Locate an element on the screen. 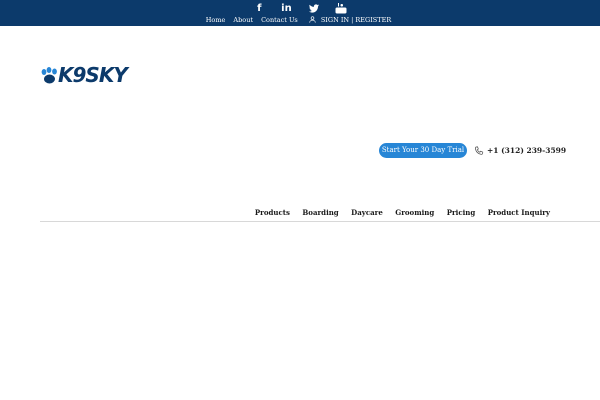 The height and width of the screenshot is (400, 600). nav-item-grooming: Grooming is located at coordinates (414, 212).